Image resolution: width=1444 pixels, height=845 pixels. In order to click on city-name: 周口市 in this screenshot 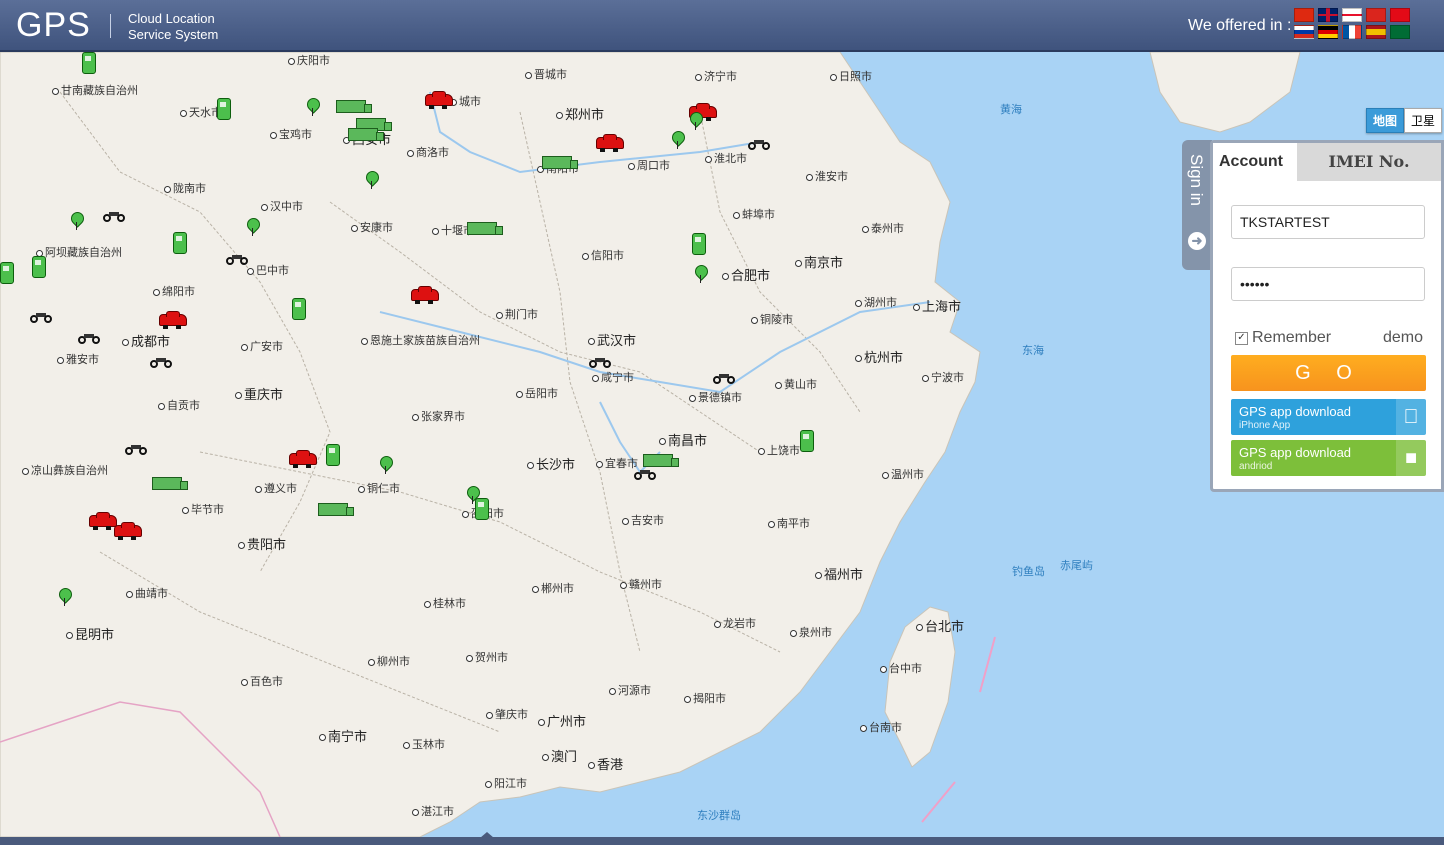, I will do `click(653, 165)`.